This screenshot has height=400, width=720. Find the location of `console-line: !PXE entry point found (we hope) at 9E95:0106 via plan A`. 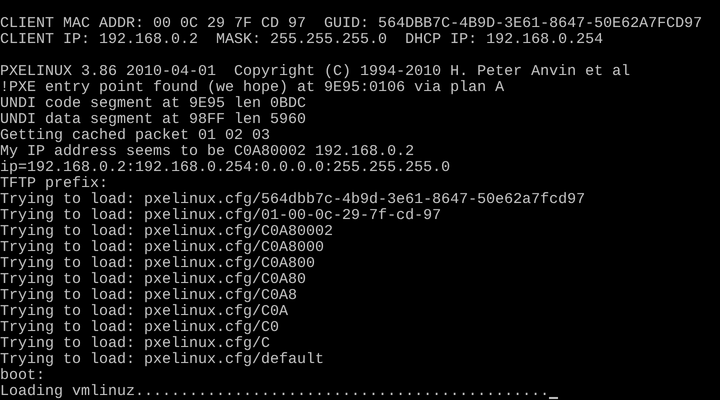

console-line: !PXE entry point found (we hope) at 9E95:0106 via plan A is located at coordinates (252, 88).